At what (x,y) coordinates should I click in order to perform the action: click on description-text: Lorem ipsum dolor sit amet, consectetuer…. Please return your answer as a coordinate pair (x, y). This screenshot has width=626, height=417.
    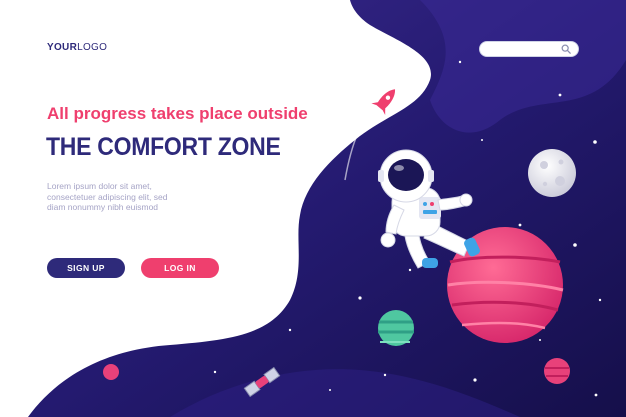
    Looking at the image, I should click on (137, 197).